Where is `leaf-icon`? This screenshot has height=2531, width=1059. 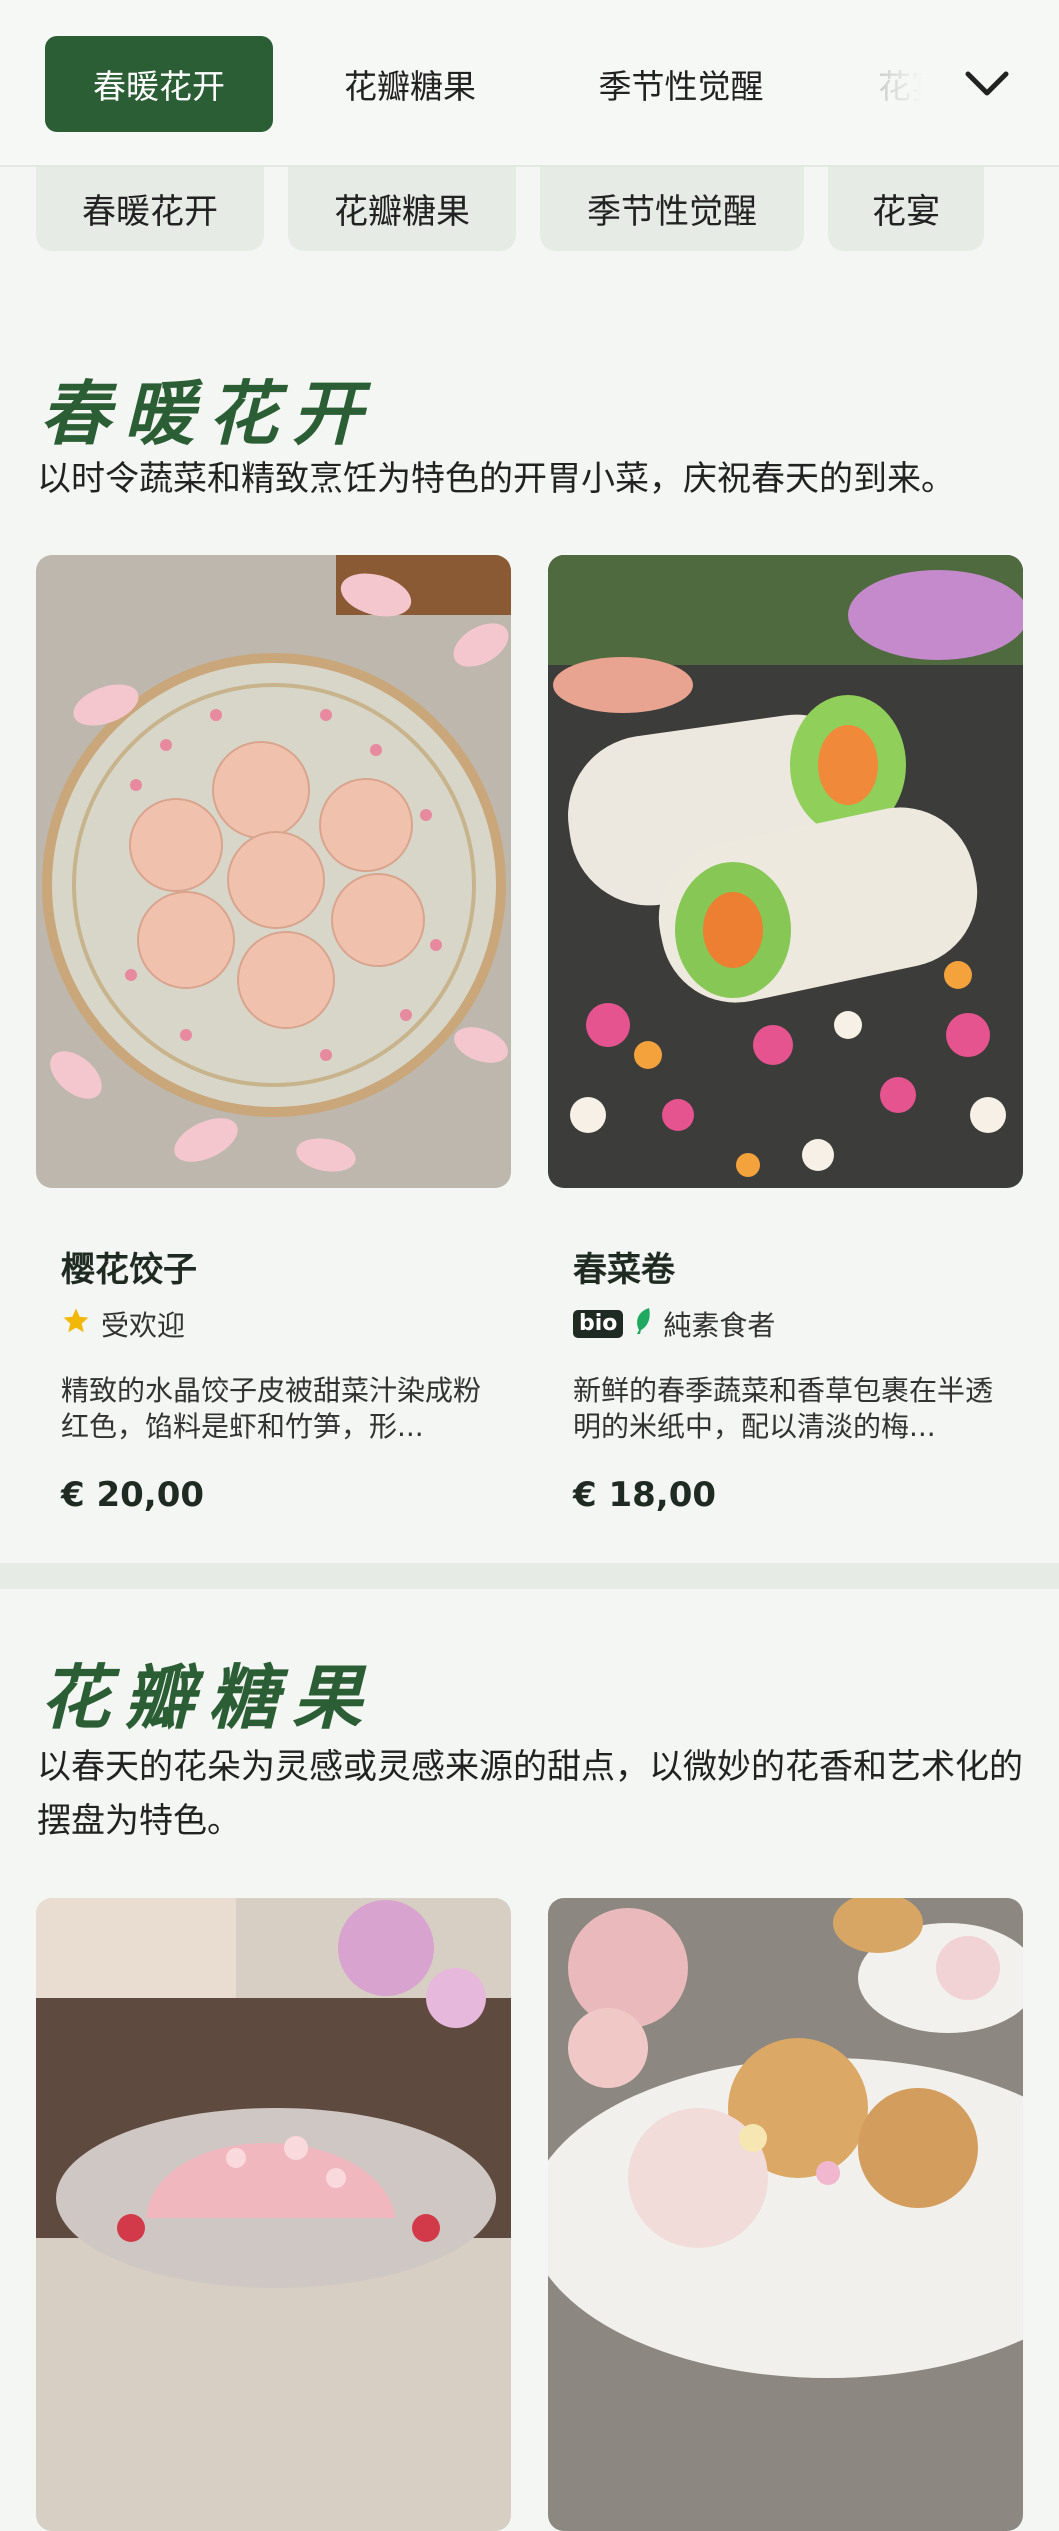
leaf-icon is located at coordinates (643, 1324).